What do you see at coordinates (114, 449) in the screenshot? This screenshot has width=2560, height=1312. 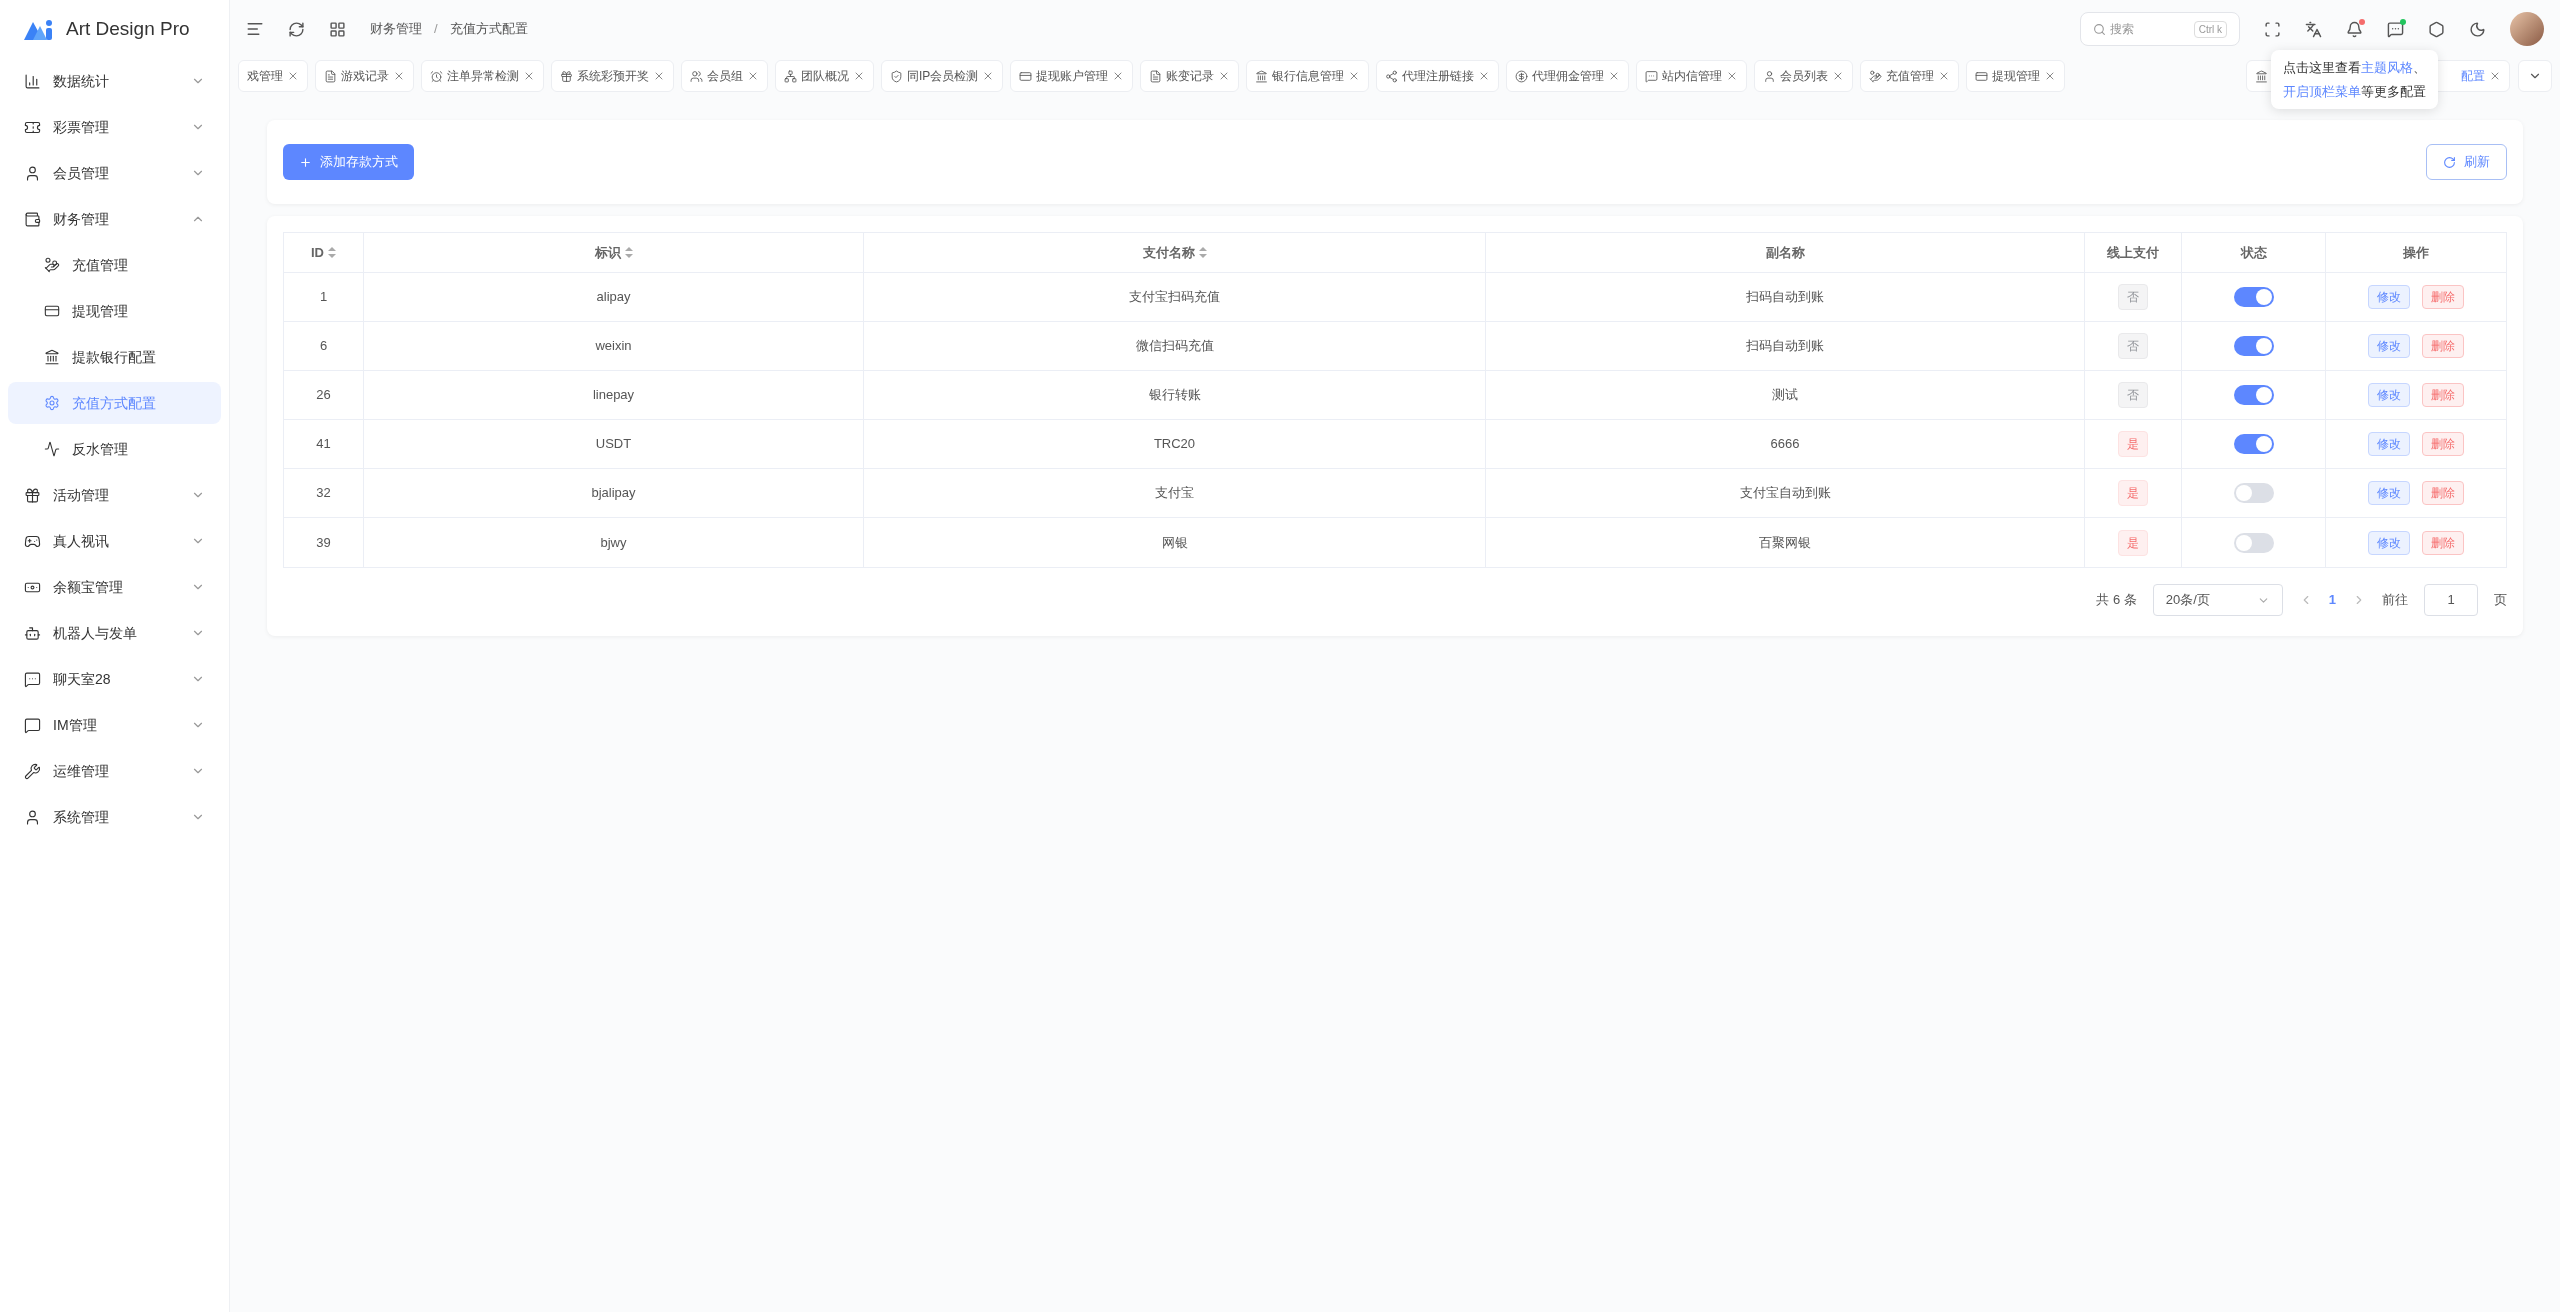 I see `submenu-item: 反水管理` at bounding box center [114, 449].